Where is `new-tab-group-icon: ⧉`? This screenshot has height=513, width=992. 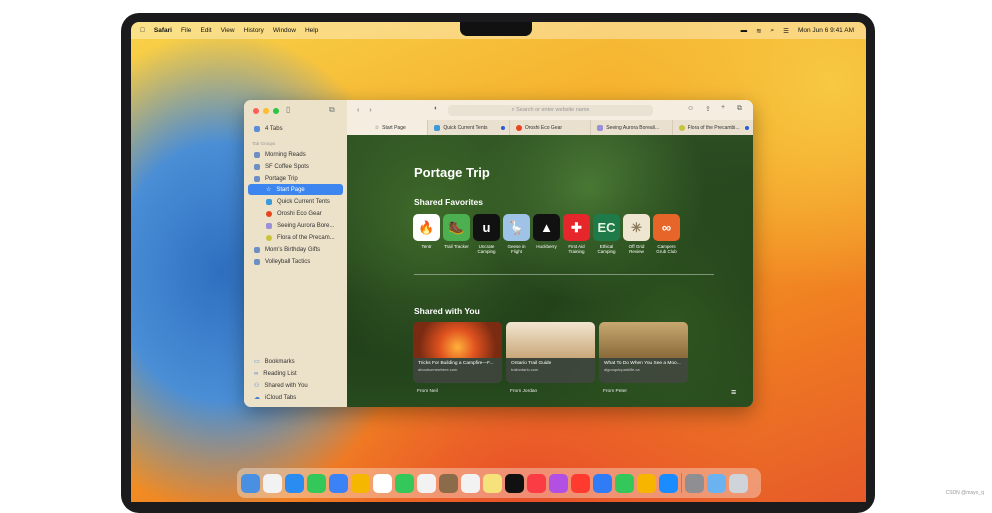 new-tab-group-icon: ⧉ is located at coordinates (332, 110).